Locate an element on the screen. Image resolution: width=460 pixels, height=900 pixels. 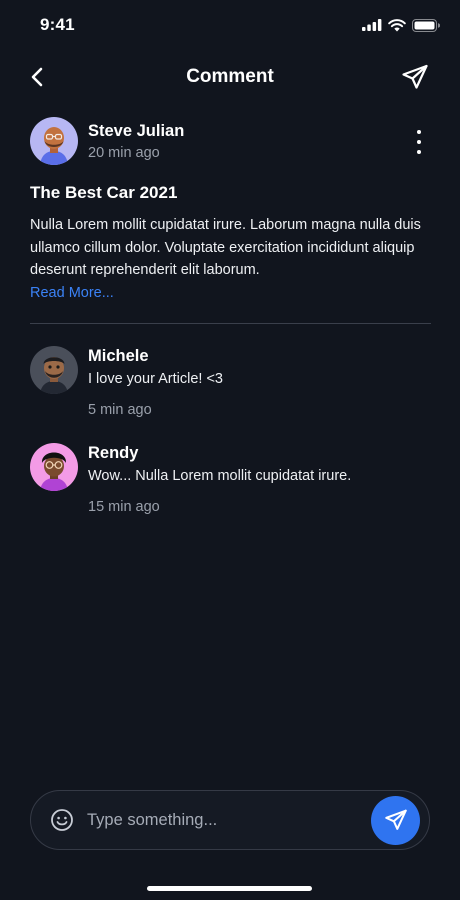
home-indicator is located at coordinates (229, 888).